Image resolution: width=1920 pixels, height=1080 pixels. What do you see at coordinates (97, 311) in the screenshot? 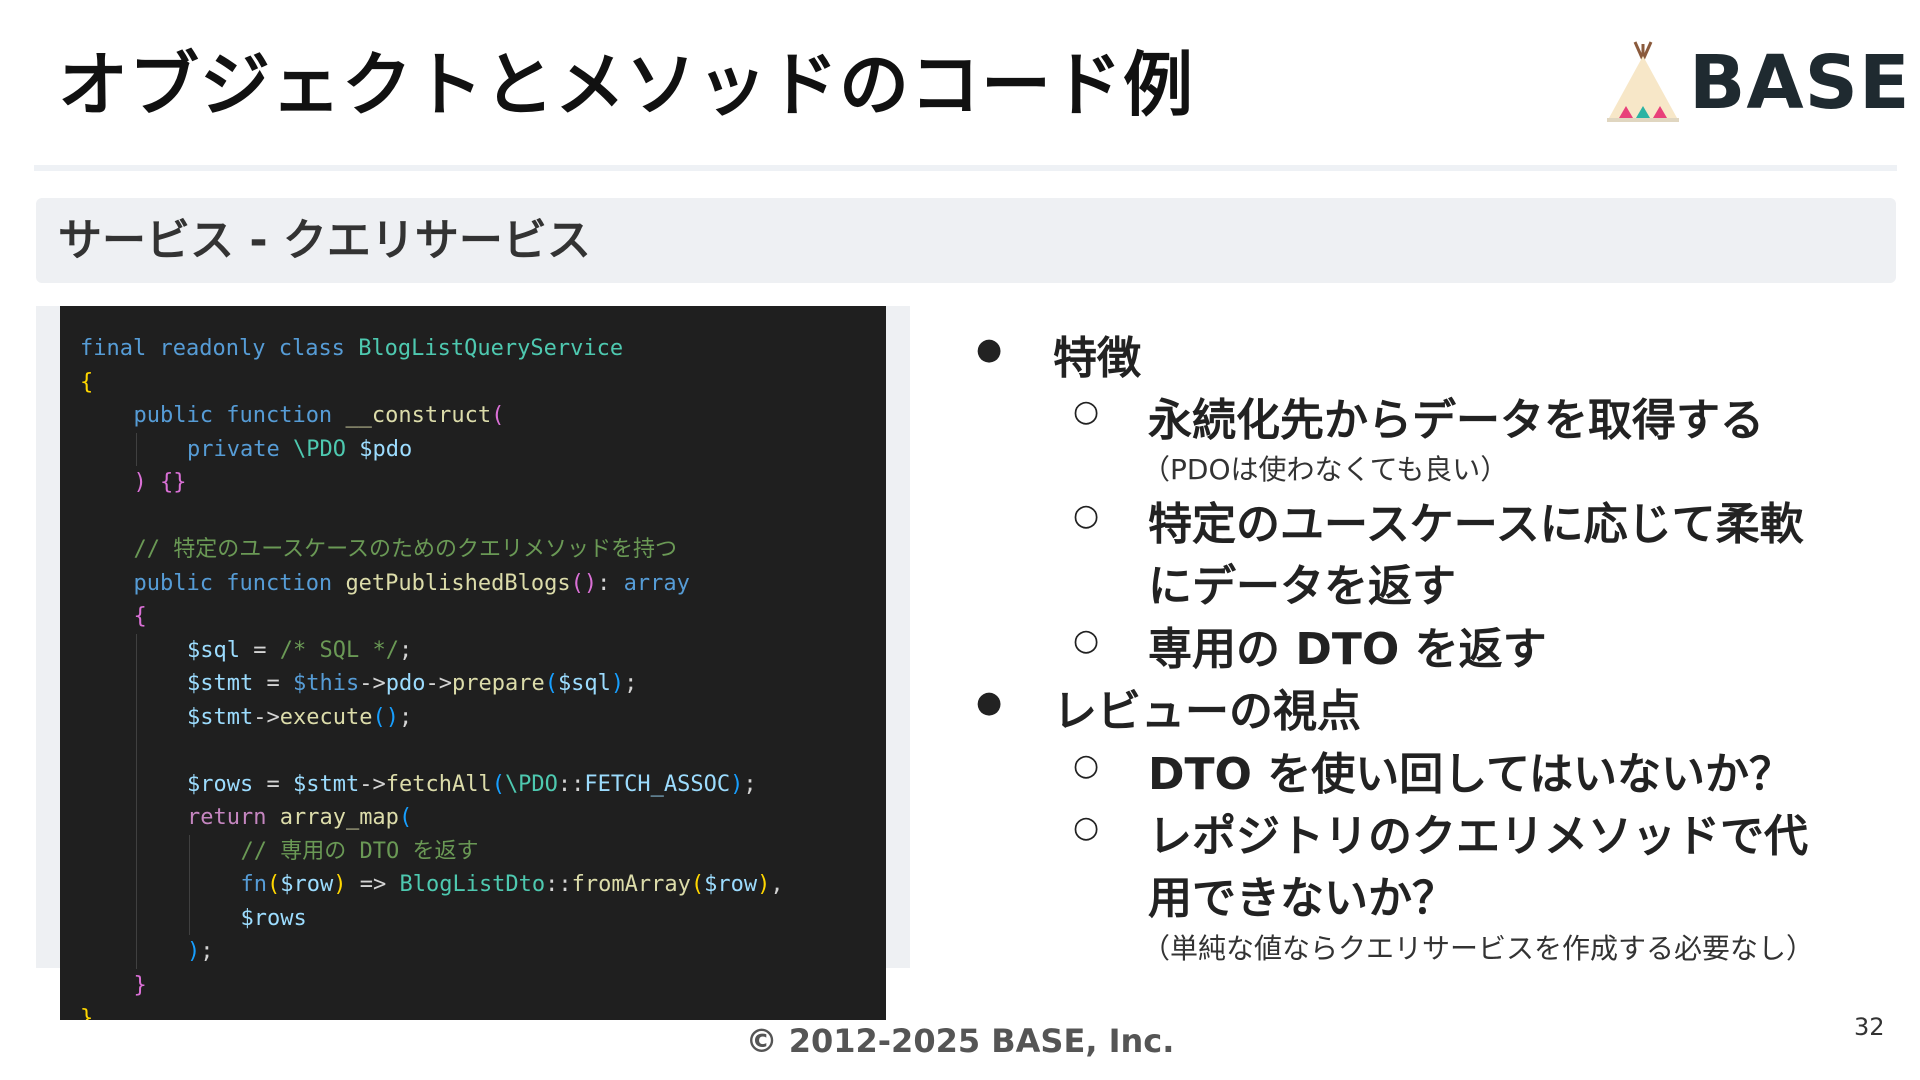
I see `code-scroll-remnant: ' '` at bounding box center [97, 311].